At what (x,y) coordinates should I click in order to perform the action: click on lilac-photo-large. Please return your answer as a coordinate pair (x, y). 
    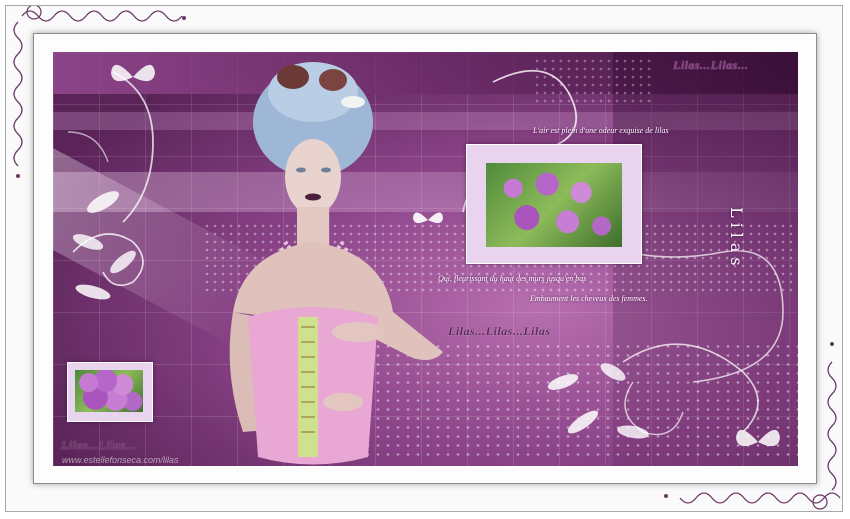
    Looking at the image, I should click on (554, 205).